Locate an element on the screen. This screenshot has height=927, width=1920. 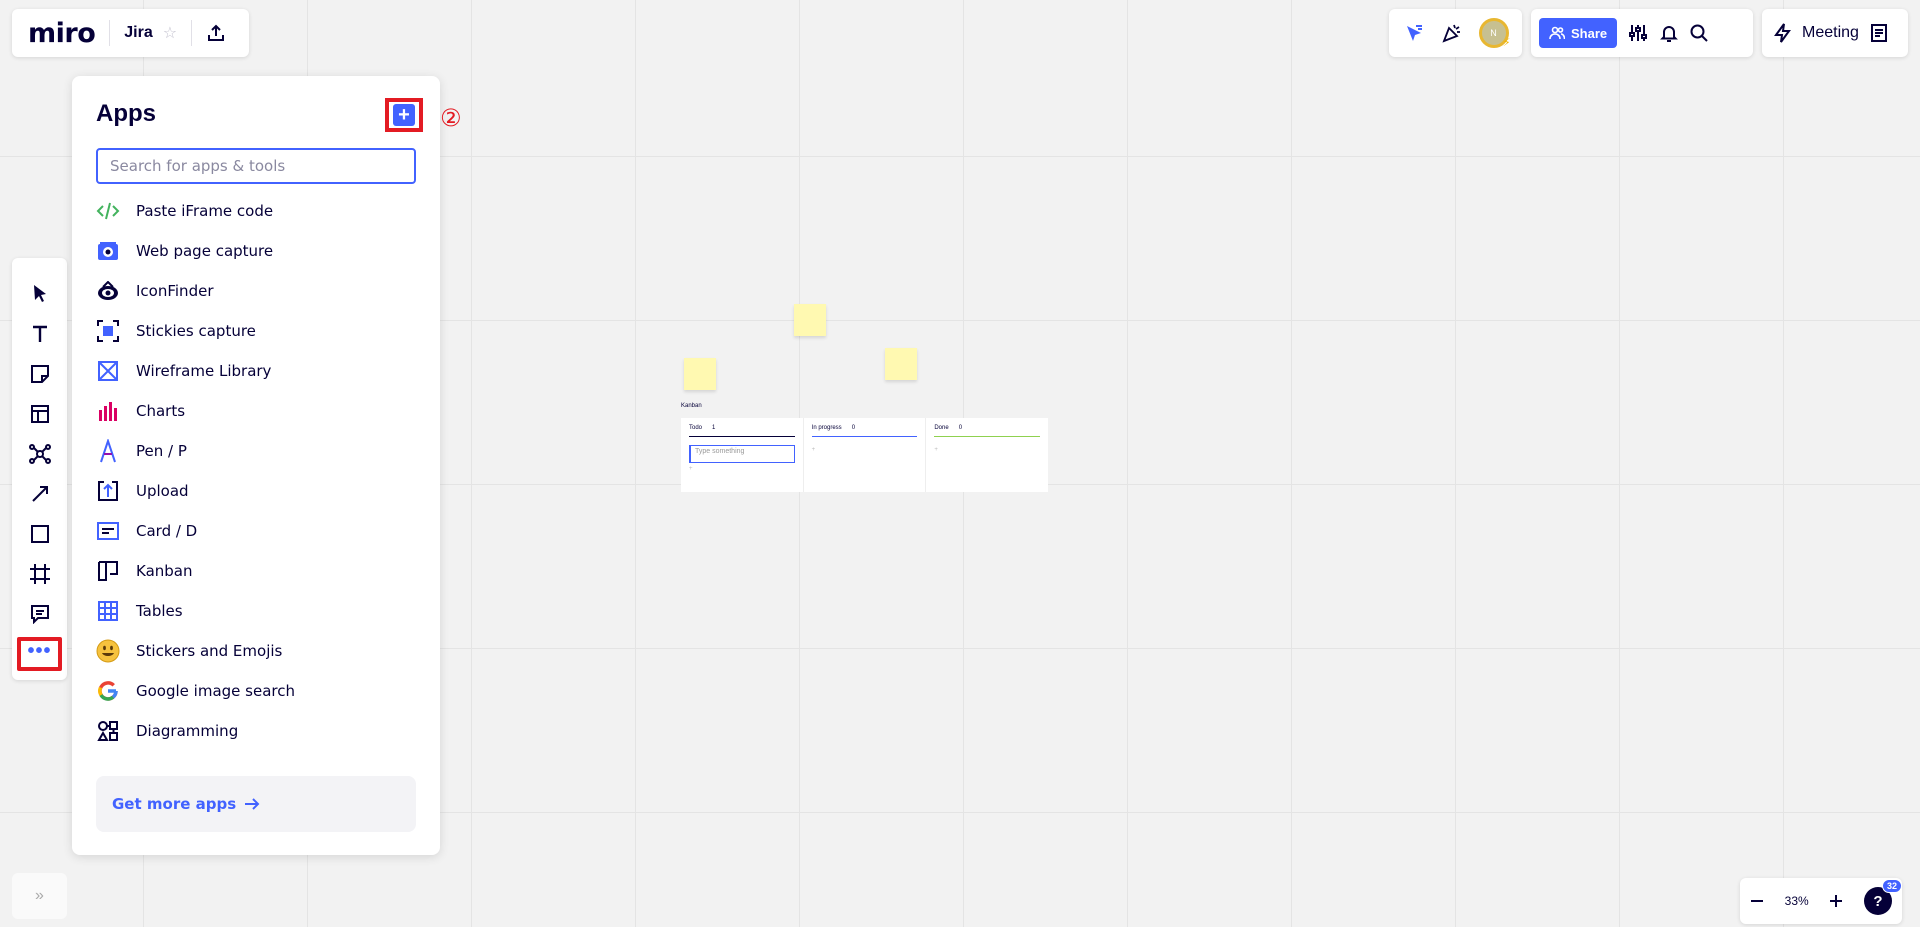
cursor-filter-icon is located at coordinates (1414, 33).